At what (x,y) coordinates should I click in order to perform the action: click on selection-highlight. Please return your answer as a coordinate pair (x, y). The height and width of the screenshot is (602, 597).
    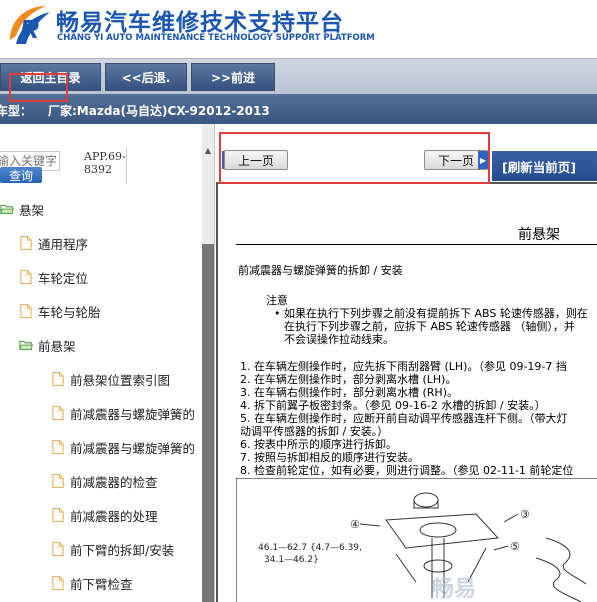
    Looking at the image, I should click on (38, 87).